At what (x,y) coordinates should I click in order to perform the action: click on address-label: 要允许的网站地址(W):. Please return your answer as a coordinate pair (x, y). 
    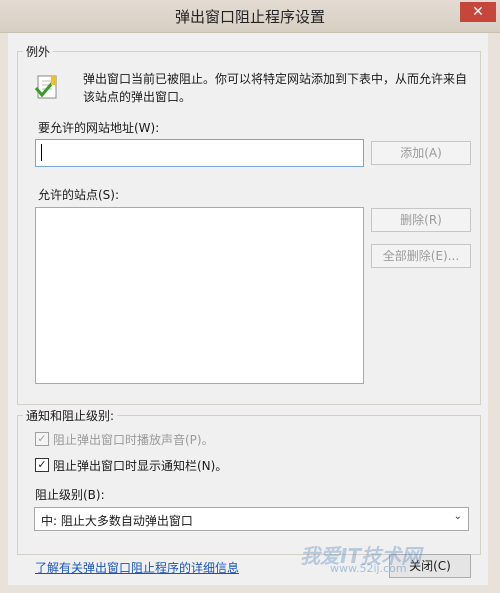
    Looking at the image, I should click on (99, 128).